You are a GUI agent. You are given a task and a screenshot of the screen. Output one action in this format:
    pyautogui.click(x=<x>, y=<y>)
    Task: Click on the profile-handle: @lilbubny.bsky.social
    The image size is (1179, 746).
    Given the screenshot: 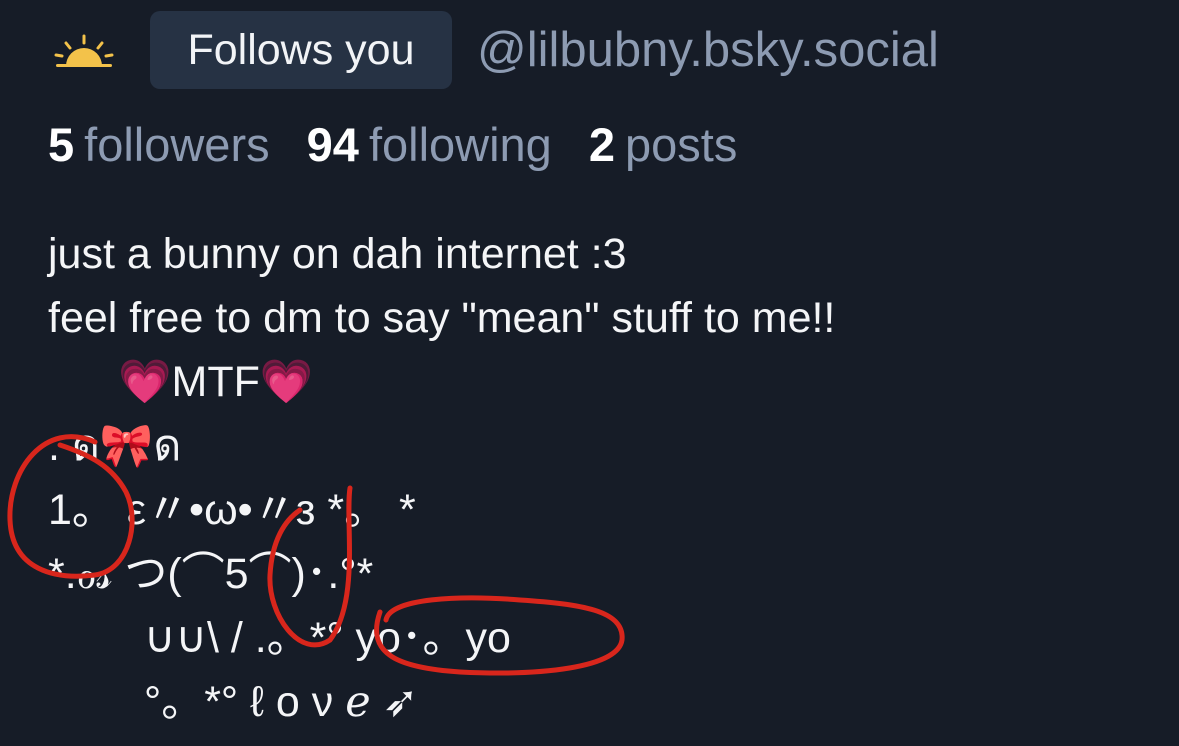 What is the action you would take?
    pyautogui.click(x=708, y=50)
    